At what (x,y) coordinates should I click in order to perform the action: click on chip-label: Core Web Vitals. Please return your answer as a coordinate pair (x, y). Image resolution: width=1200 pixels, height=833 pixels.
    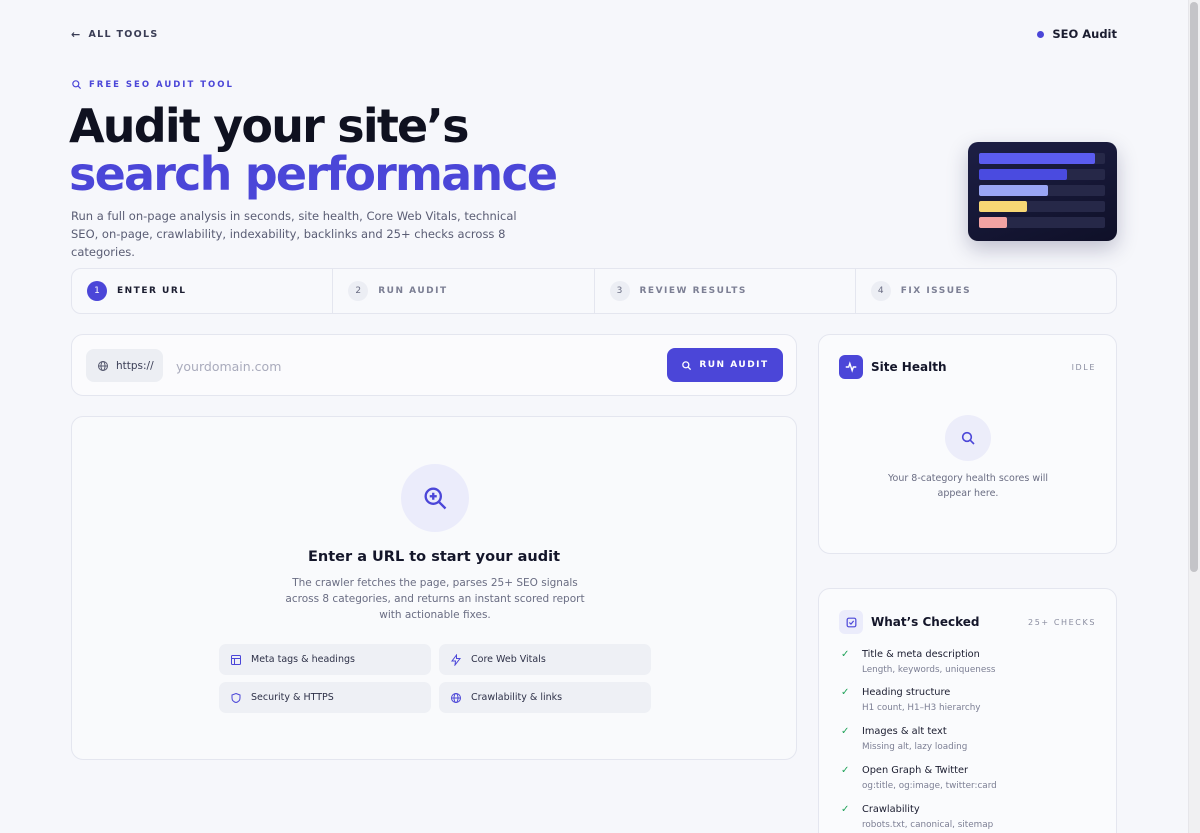
    Looking at the image, I should click on (508, 659).